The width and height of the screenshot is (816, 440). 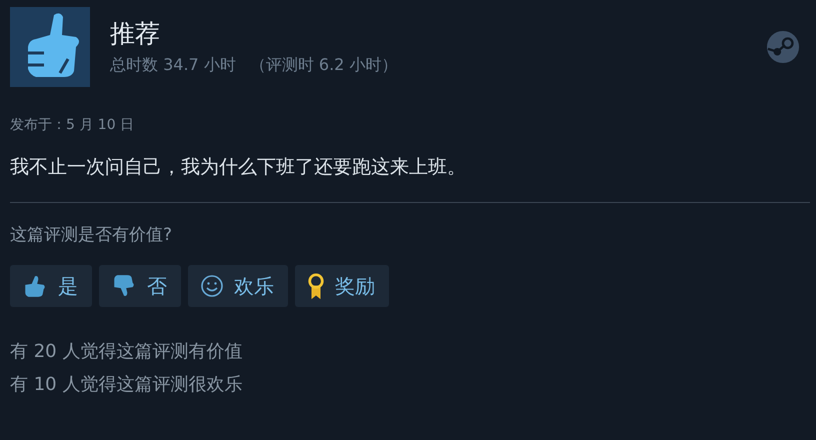 I want to click on helpful-question: 这篇评测是否有价值?, so click(x=92, y=235).